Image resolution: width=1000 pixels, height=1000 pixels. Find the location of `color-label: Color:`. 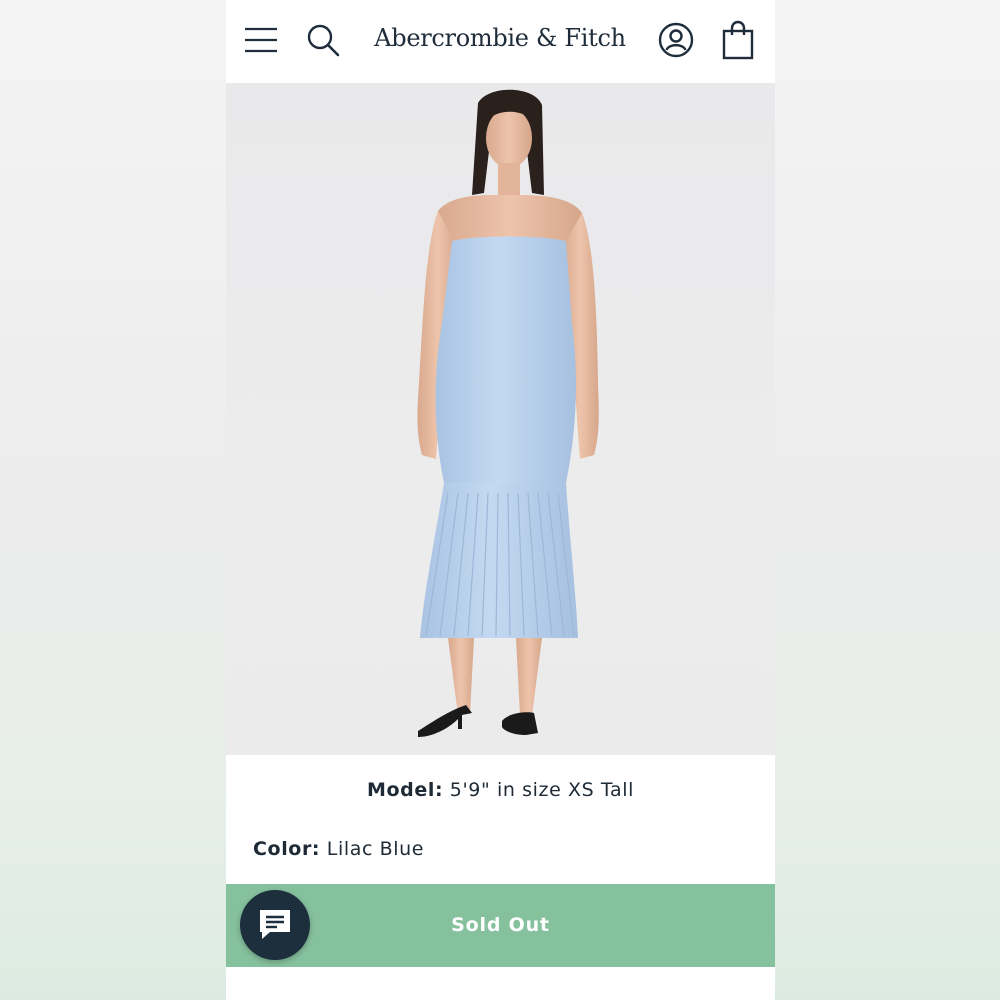

color-label: Color: is located at coordinates (287, 849).